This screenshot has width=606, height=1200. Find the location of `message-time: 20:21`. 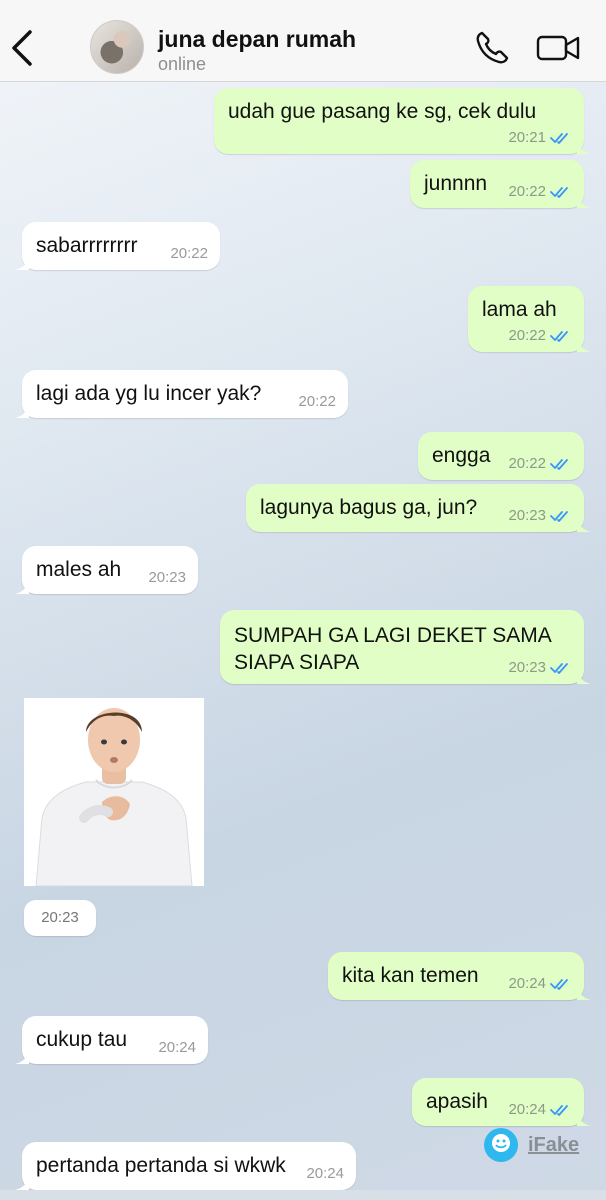

message-time: 20:21 is located at coordinates (527, 137).